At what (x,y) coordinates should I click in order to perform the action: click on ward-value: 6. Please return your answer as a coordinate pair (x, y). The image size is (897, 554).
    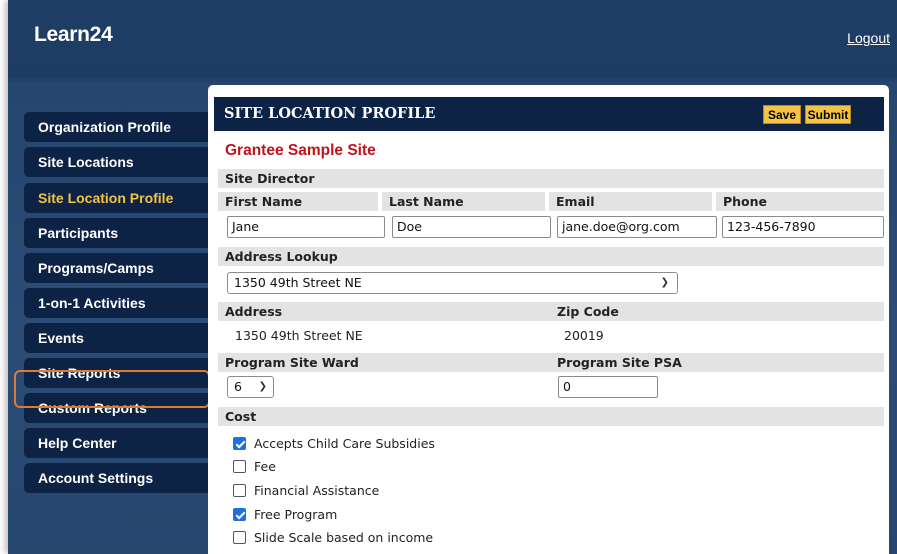
    Looking at the image, I should click on (238, 386).